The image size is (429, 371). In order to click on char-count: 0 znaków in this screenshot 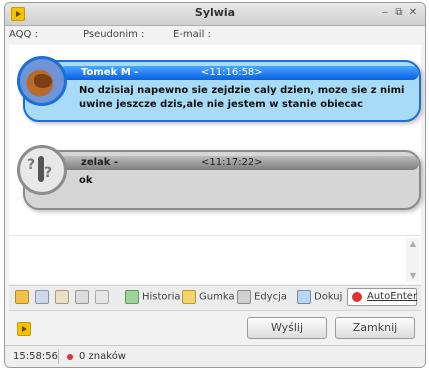, I will do `click(102, 356)`.